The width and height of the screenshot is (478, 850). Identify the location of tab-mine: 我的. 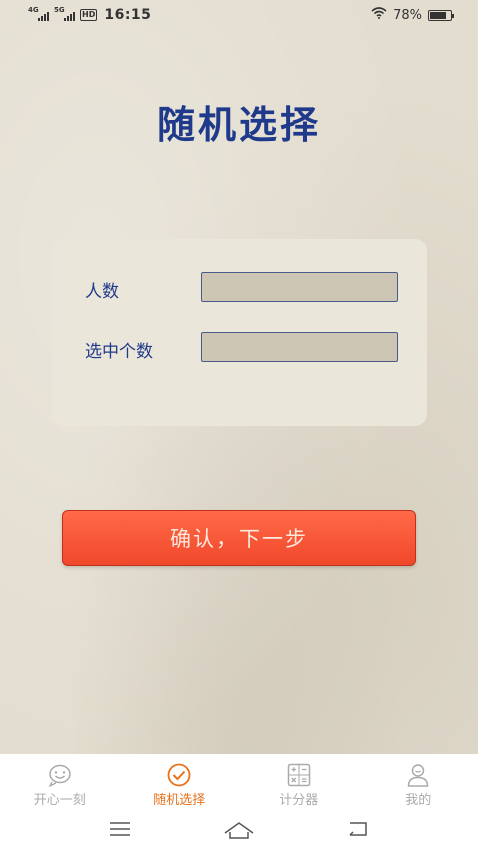
(418, 782).